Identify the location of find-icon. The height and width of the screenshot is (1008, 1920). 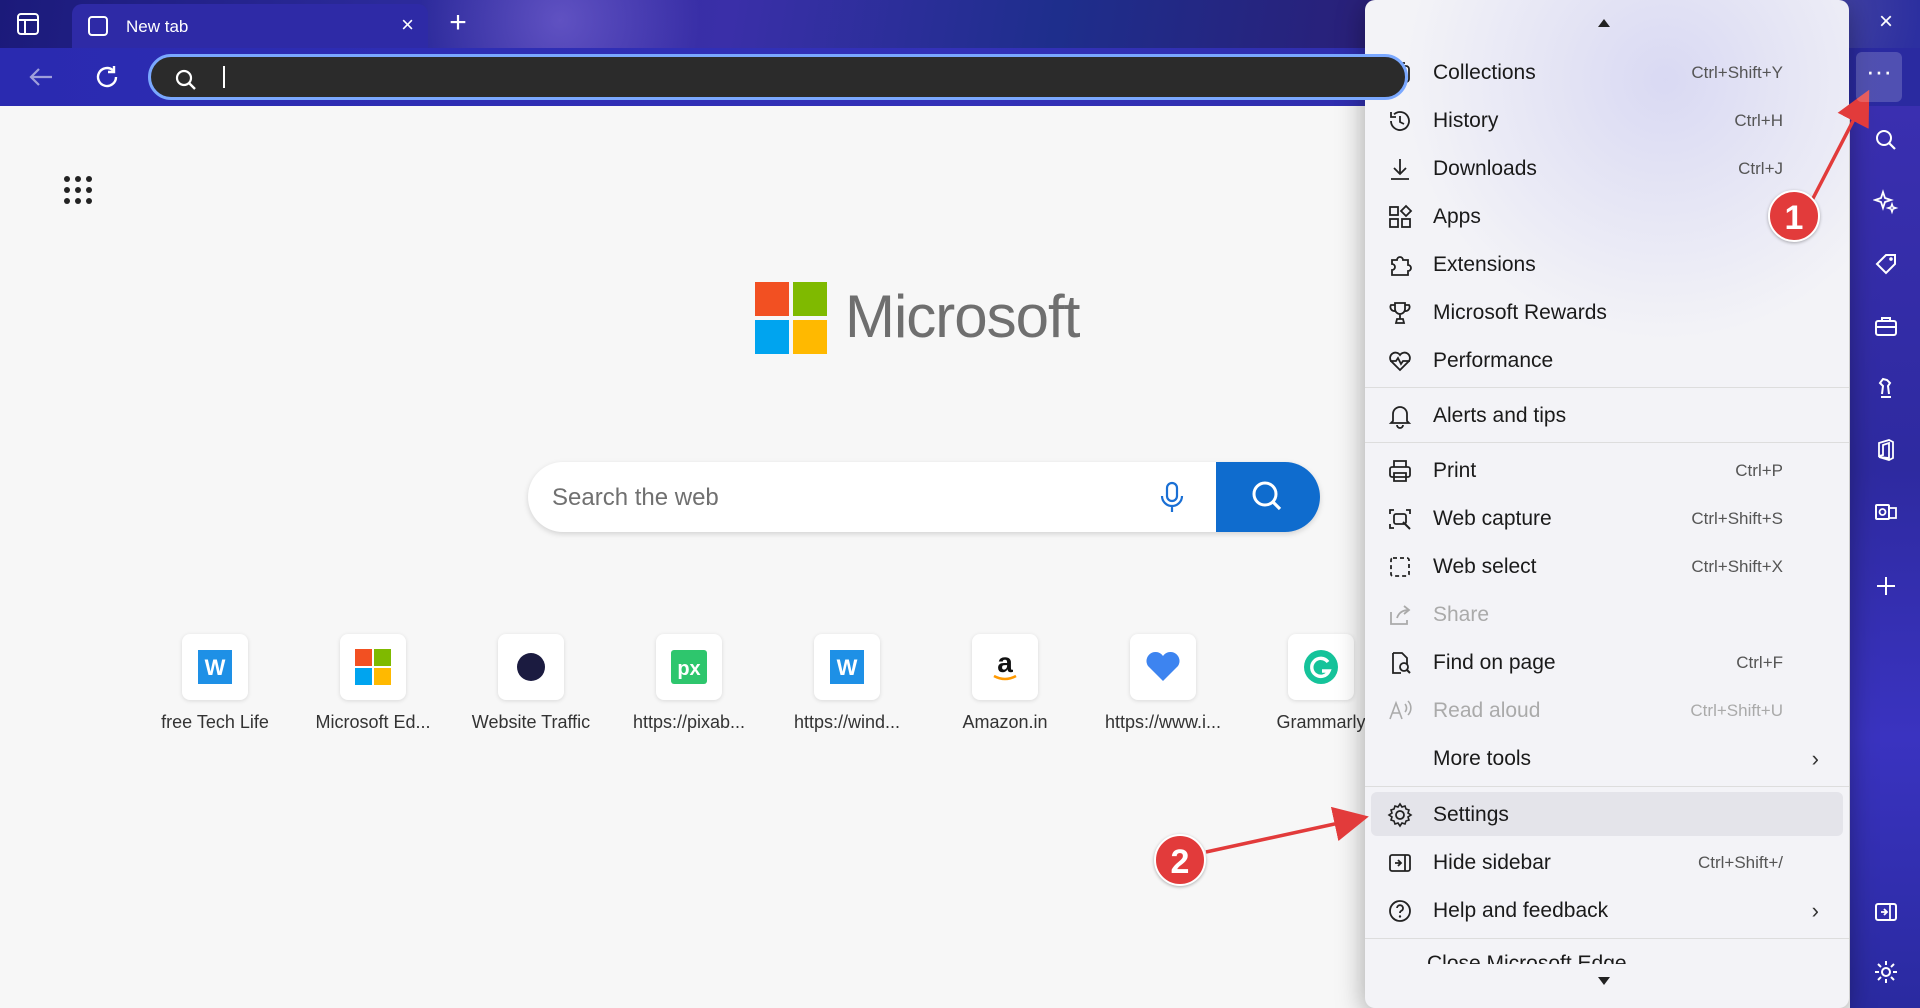
(1400, 663).